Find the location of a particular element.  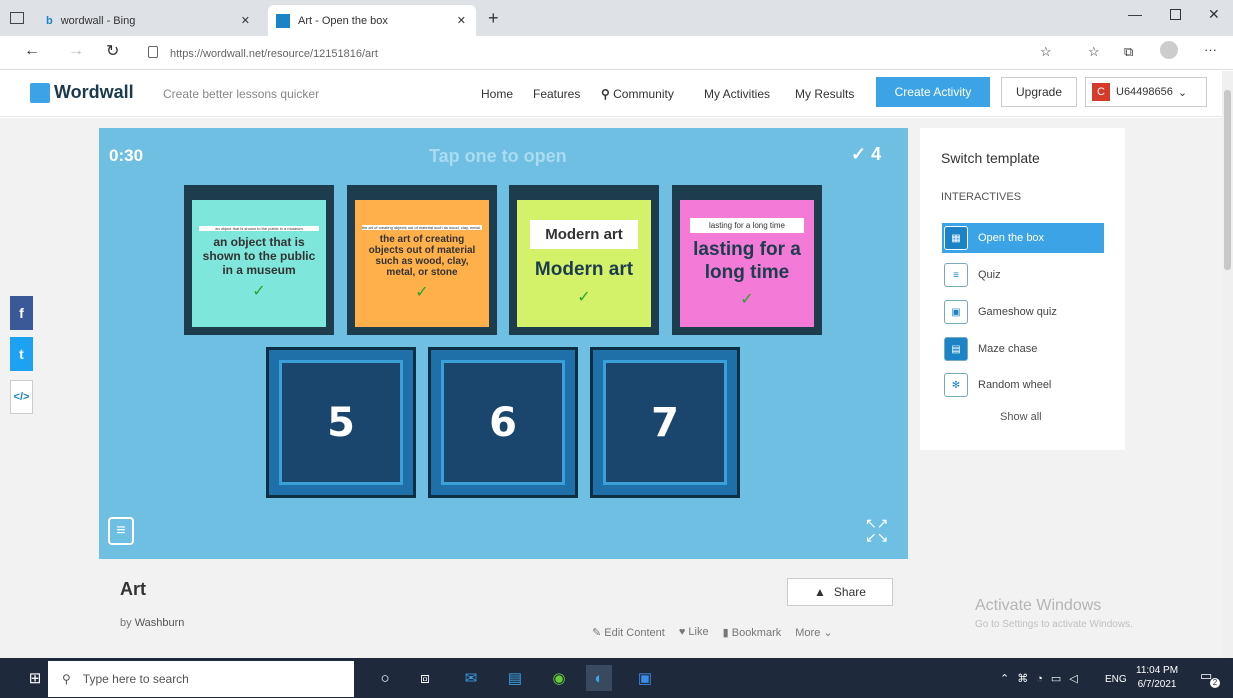

share-icon: ▲ is located at coordinates (820, 592).